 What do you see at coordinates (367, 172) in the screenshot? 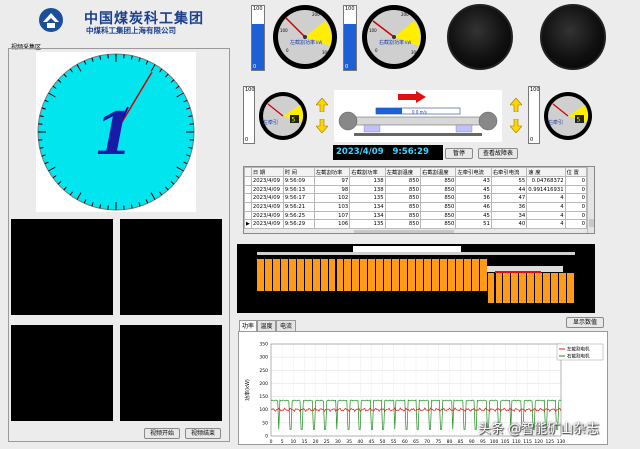
I see `column-header: 右截割功率` at bounding box center [367, 172].